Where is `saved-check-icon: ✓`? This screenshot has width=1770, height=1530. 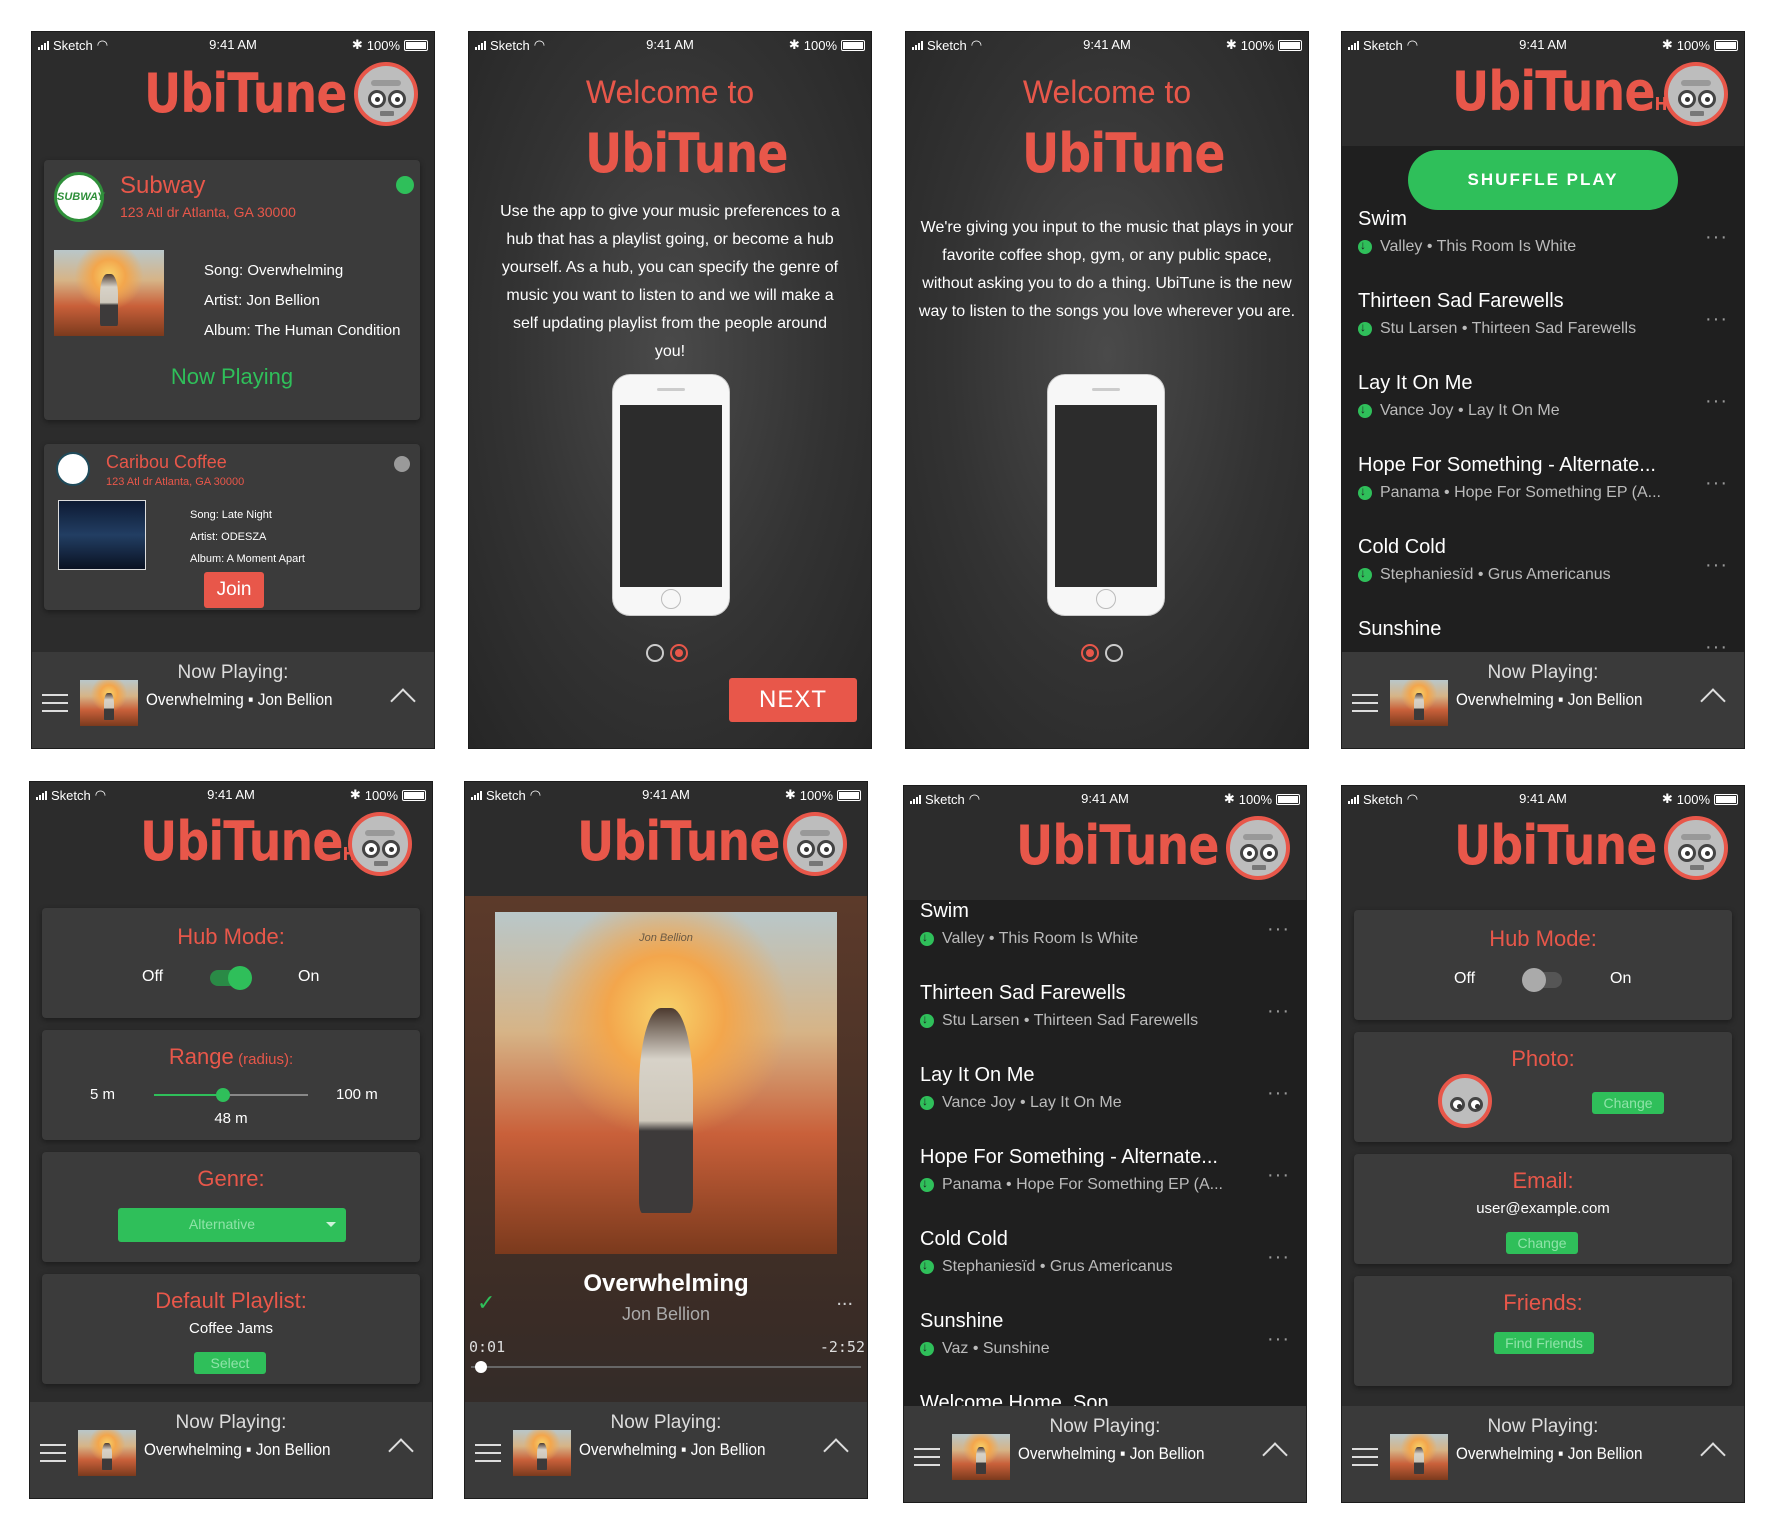 saved-check-icon: ✓ is located at coordinates (486, 1303).